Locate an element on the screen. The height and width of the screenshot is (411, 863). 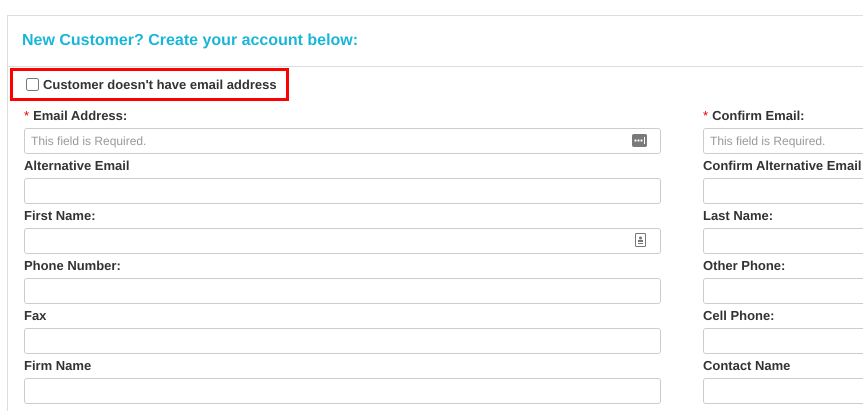
field-label: Last Name: is located at coordinates (738, 216).